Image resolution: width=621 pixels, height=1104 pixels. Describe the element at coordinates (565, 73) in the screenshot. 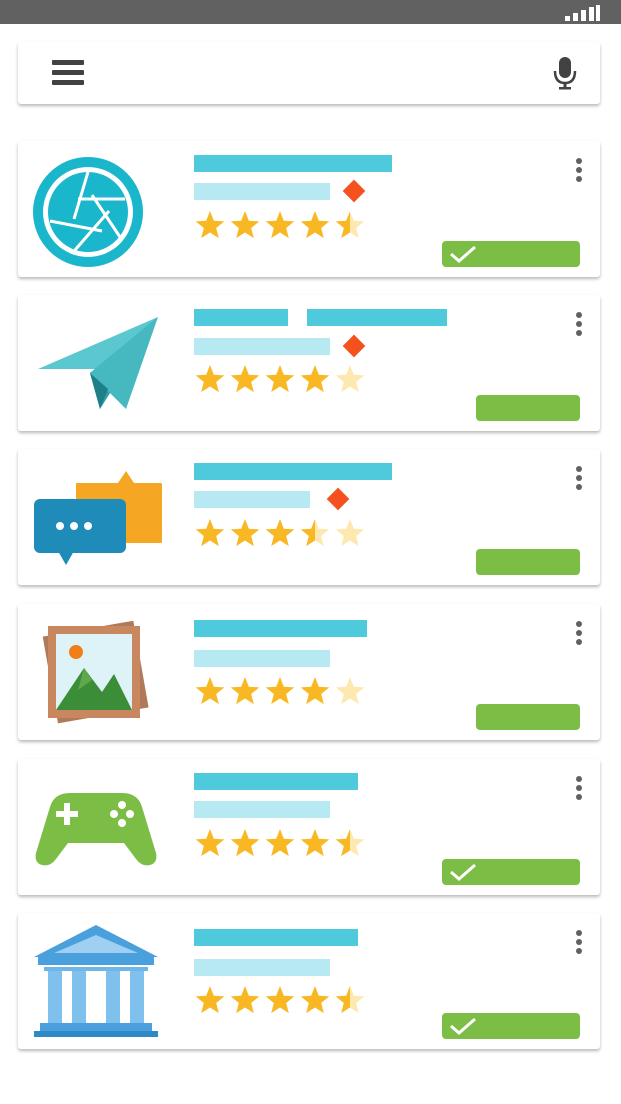

I see `mic-icon` at that location.